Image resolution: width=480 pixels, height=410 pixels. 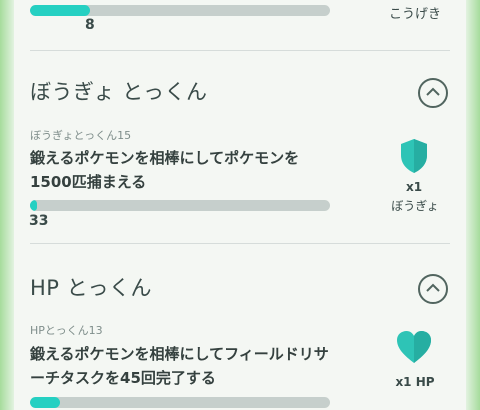 What do you see at coordinates (414, 14) in the screenshot?
I see `reward-name-top: こうげき` at bounding box center [414, 14].